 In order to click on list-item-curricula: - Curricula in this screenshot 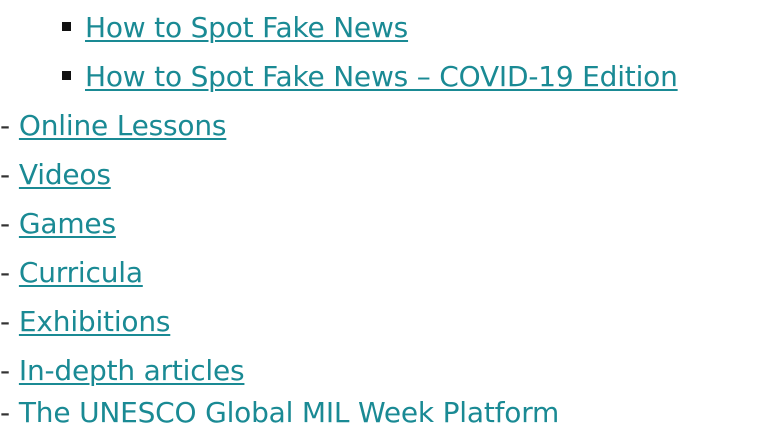, I will do `click(71, 273)`.